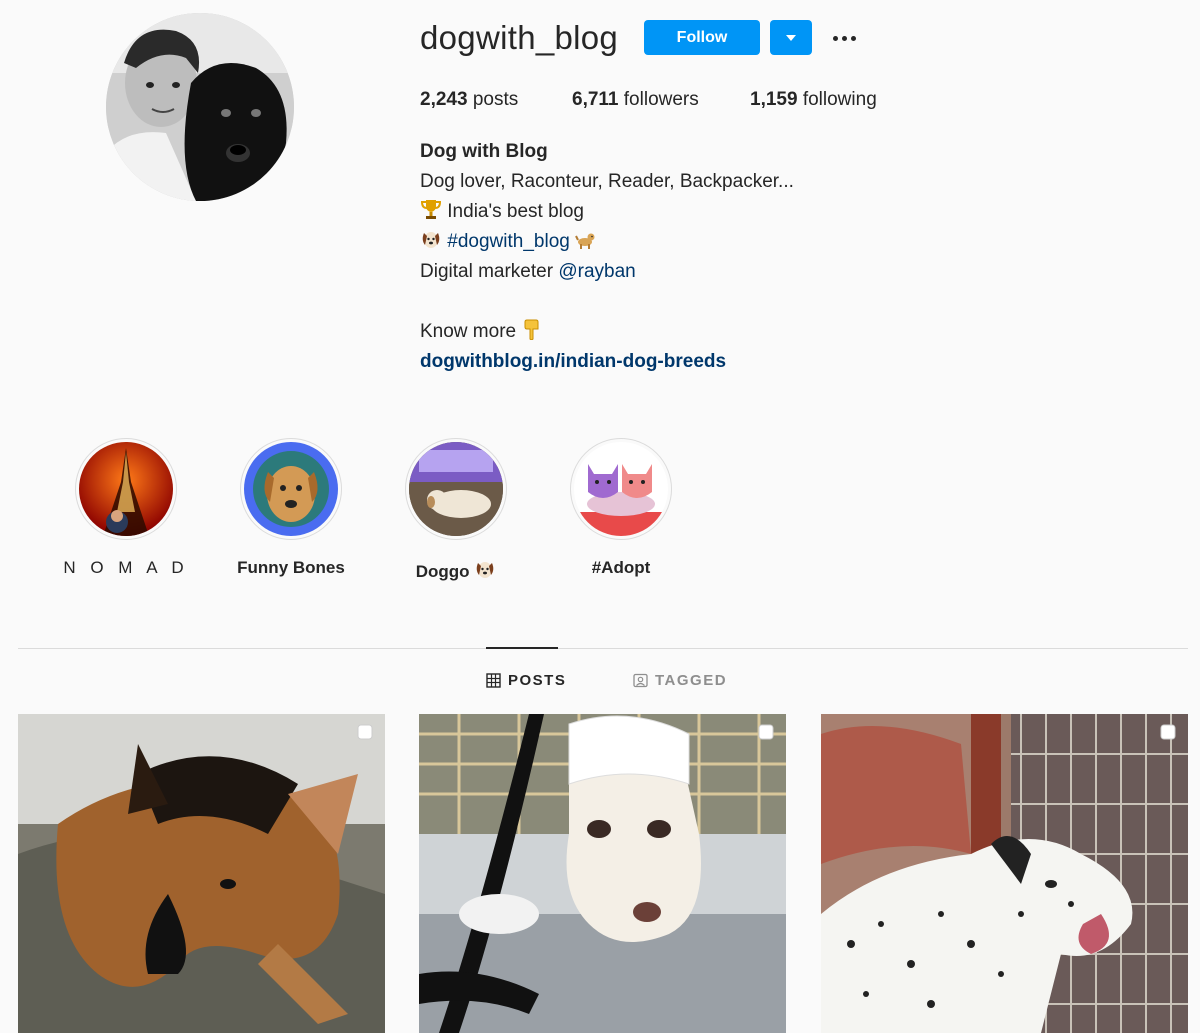 Image resolution: width=1200 pixels, height=1033 pixels. Describe the element at coordinates (607, 242) in the screenshot. I see `bio-line-hashtag: #dogwith_blog` at that location.